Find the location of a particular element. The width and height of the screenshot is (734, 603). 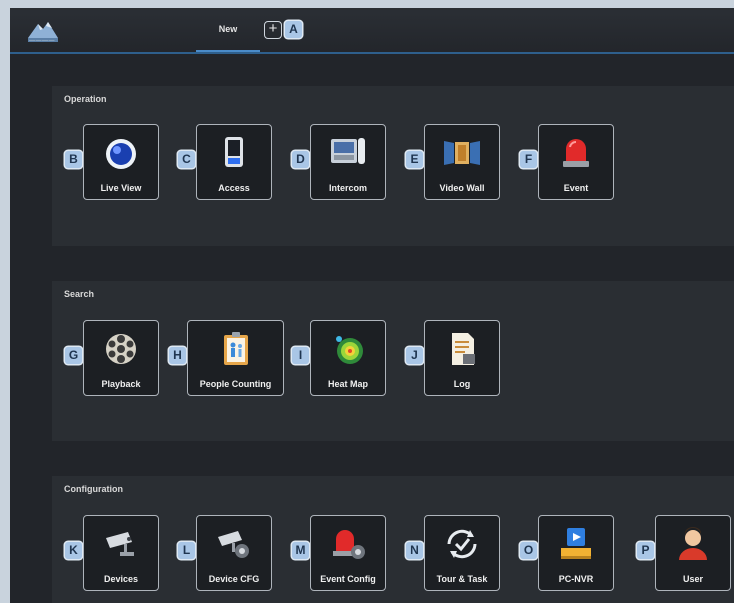

pc-nvr-icon is located at coordinates (576, 544).